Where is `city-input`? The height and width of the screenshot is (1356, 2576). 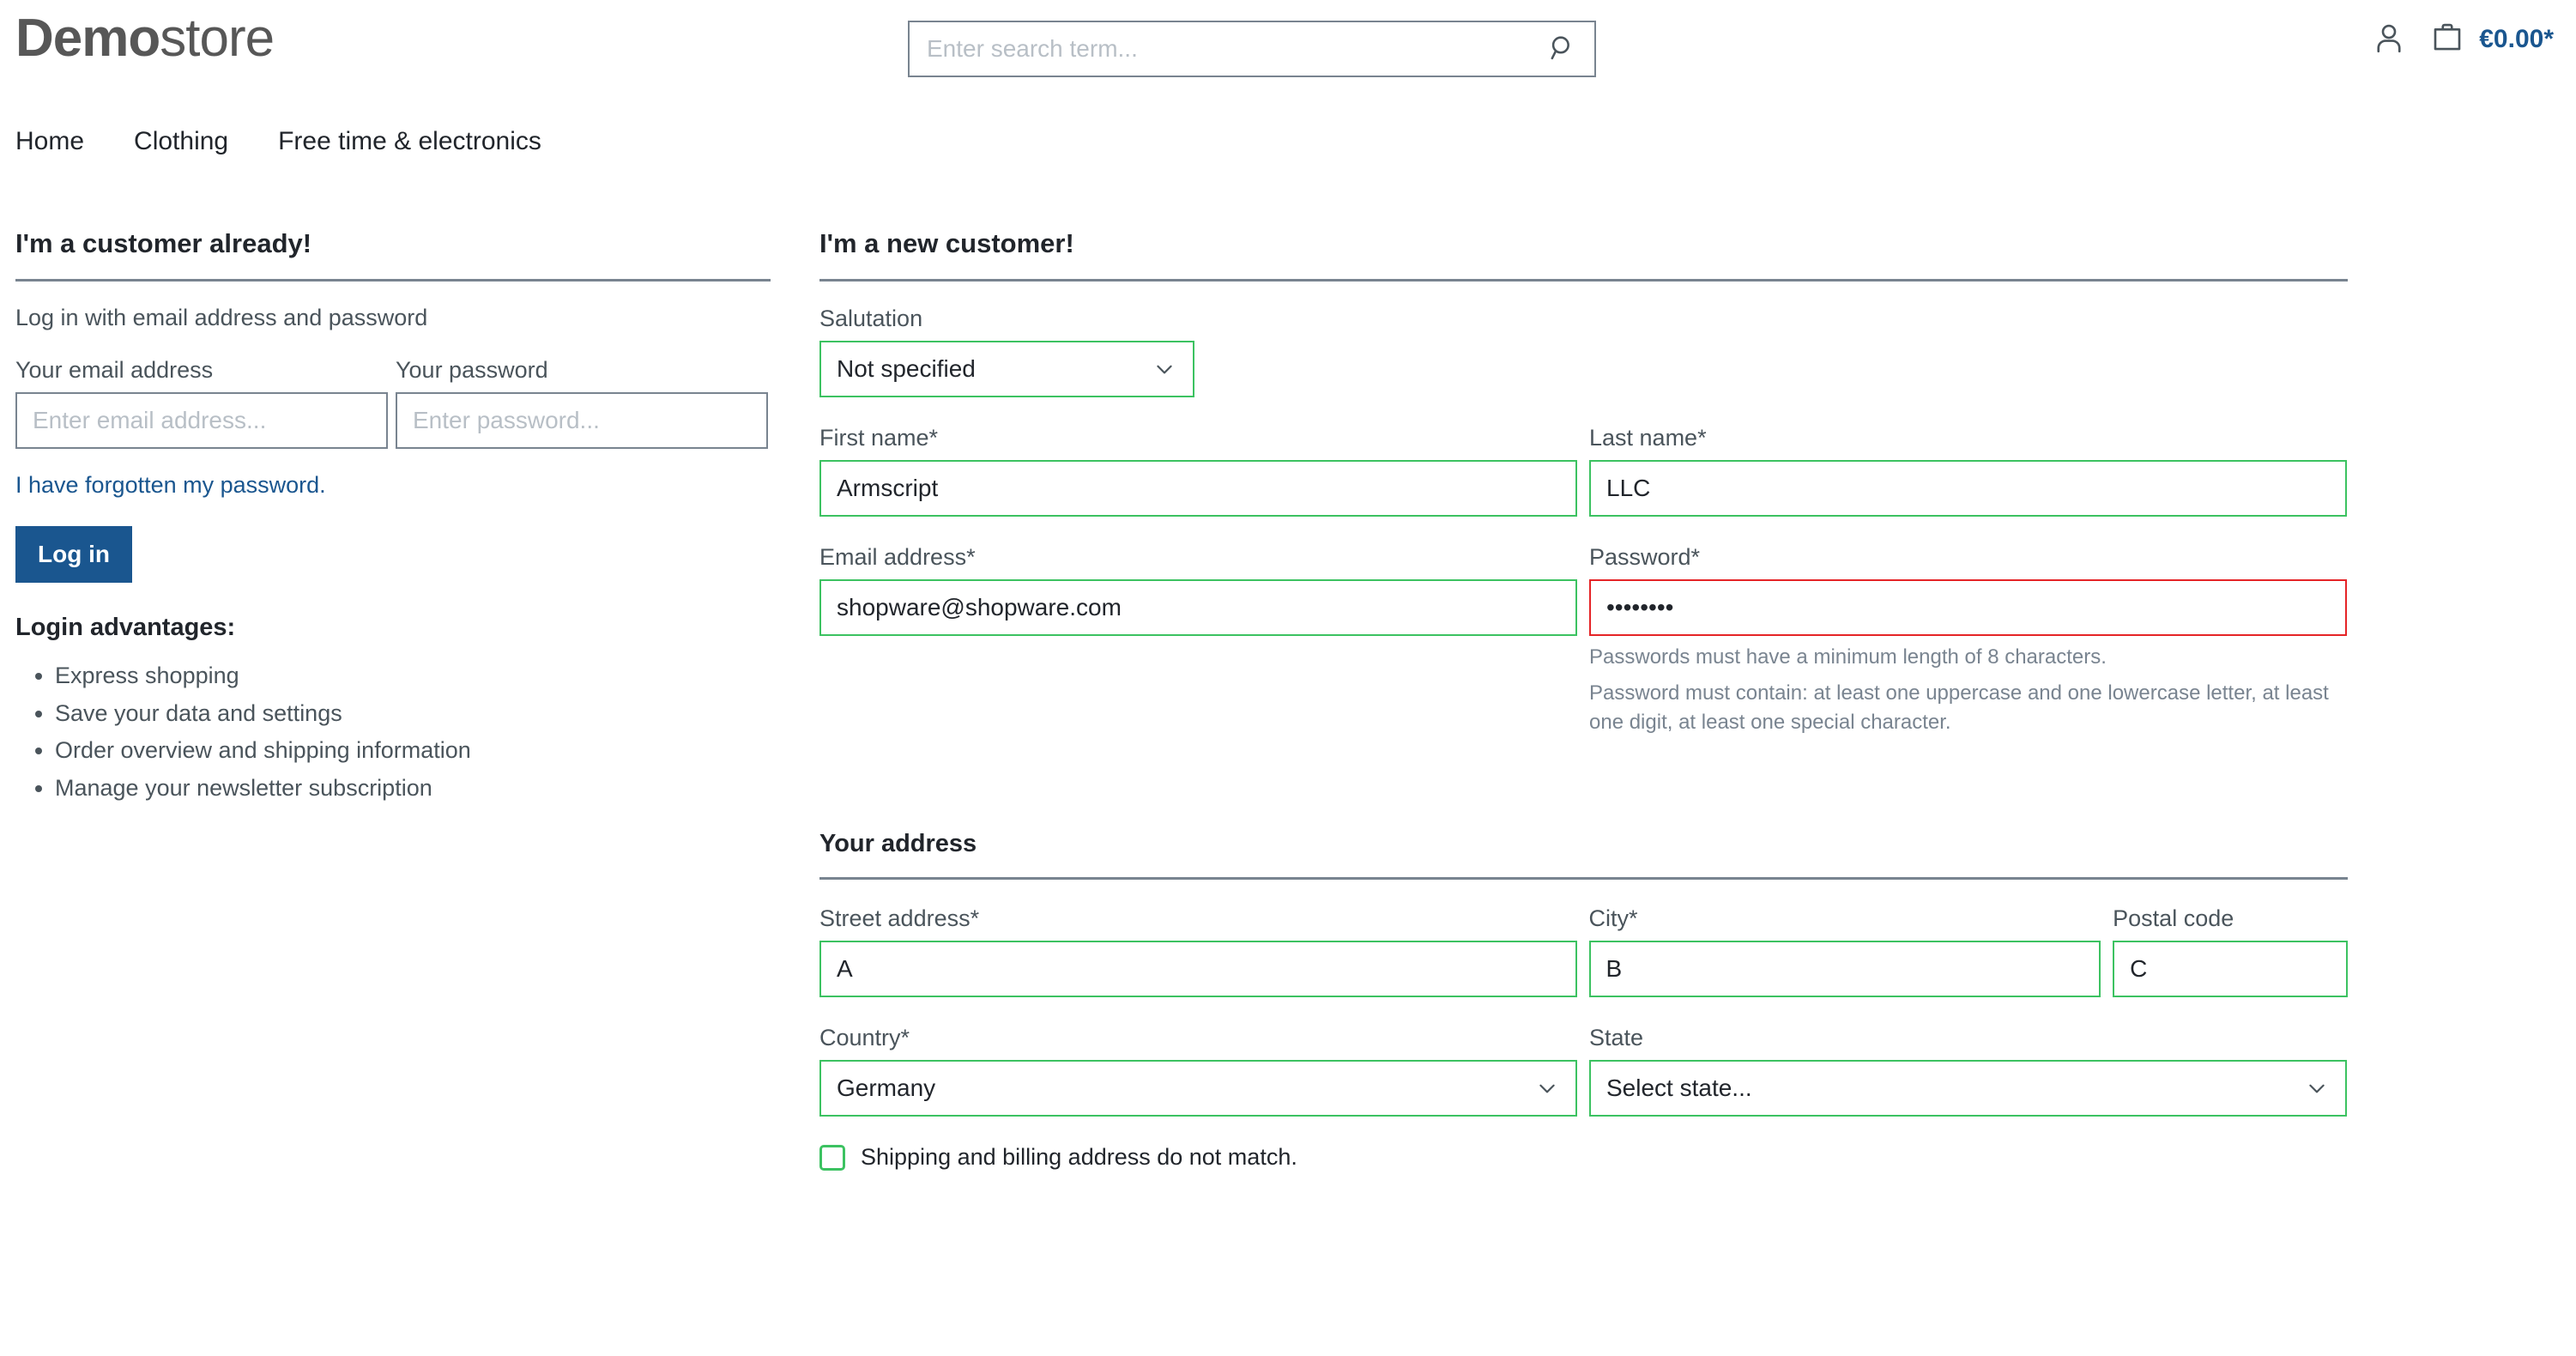
city-input is located at coordinates (1845, 970).